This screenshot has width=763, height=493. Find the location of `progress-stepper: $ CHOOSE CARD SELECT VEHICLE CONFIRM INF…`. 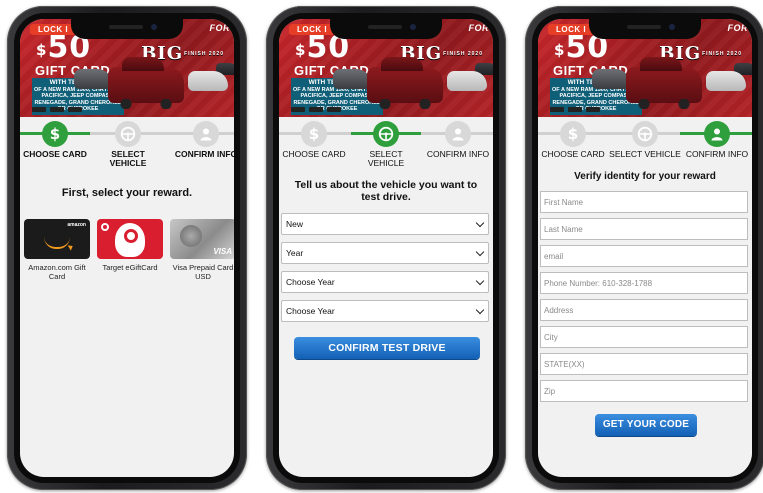

progress-stepper: $ CHOOSE CARD SELECT VEHICLE CONFIRM INF… is located at coordinates (645, 147).